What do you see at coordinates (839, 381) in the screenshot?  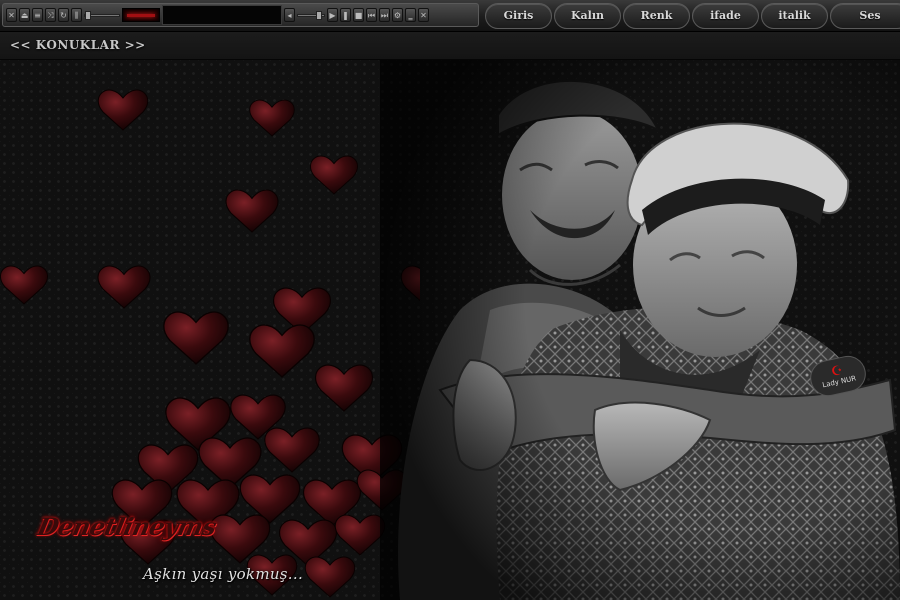 I see `badge-label: Lady NUR` at bounding box center [839, 381].